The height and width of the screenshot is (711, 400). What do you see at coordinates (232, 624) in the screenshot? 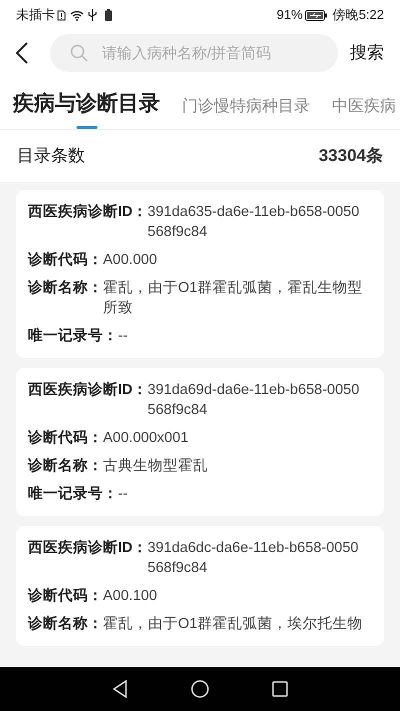
I see `field-value: 霍乱，由于O1群霍乱弧菌，埃尔托生物` at bounding box center [232, 624].